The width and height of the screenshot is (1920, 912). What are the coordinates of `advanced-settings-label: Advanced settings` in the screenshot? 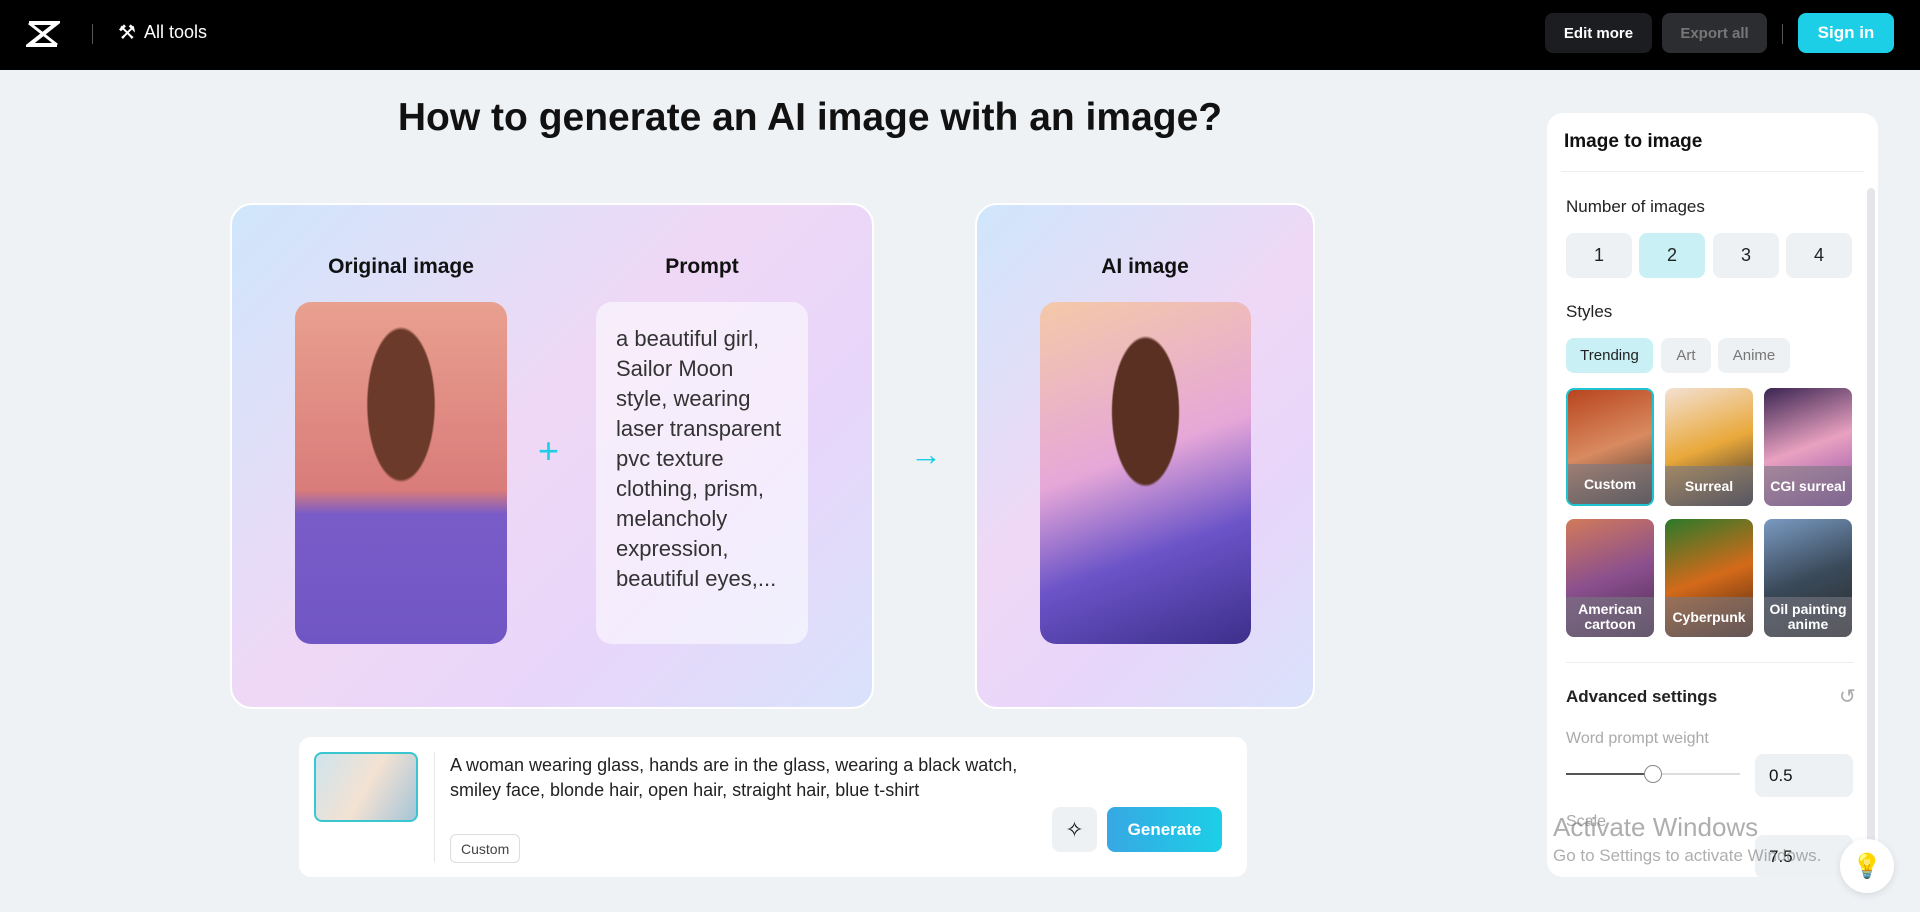 It's located at (1642, 696).